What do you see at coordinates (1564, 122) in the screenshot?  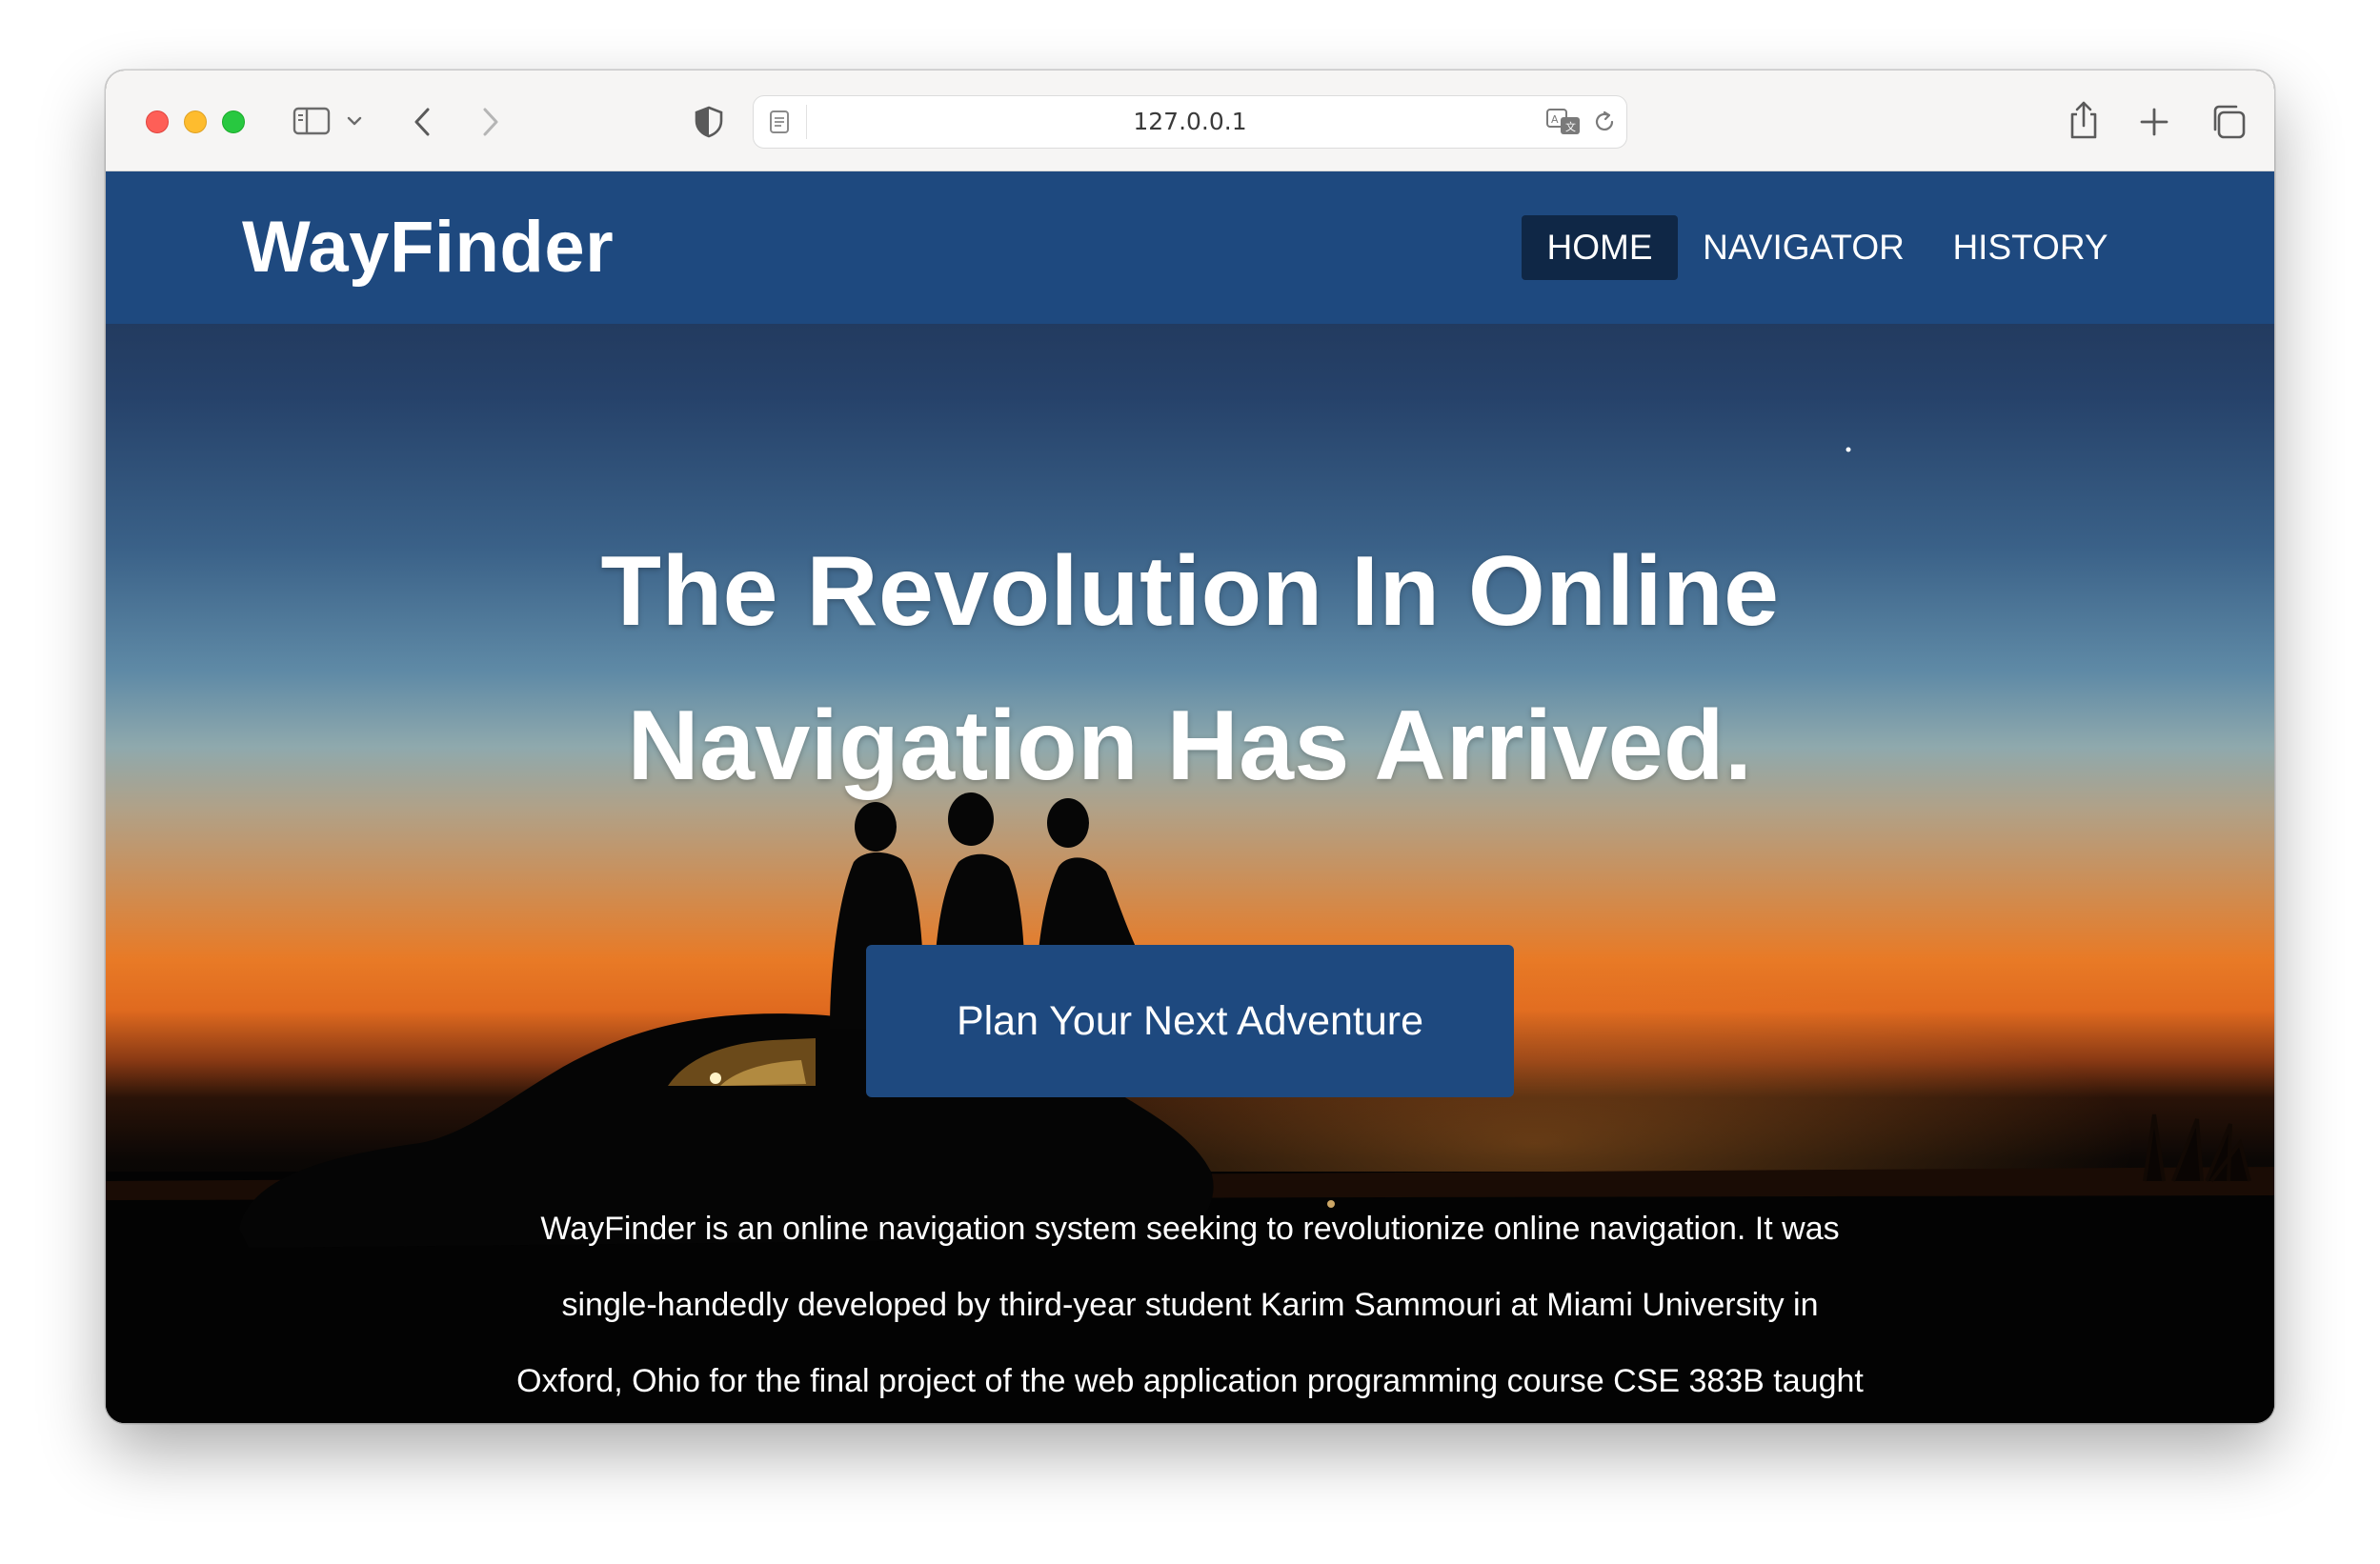 I see `translate-icon: A 文` at bounding box center [1564, 122].